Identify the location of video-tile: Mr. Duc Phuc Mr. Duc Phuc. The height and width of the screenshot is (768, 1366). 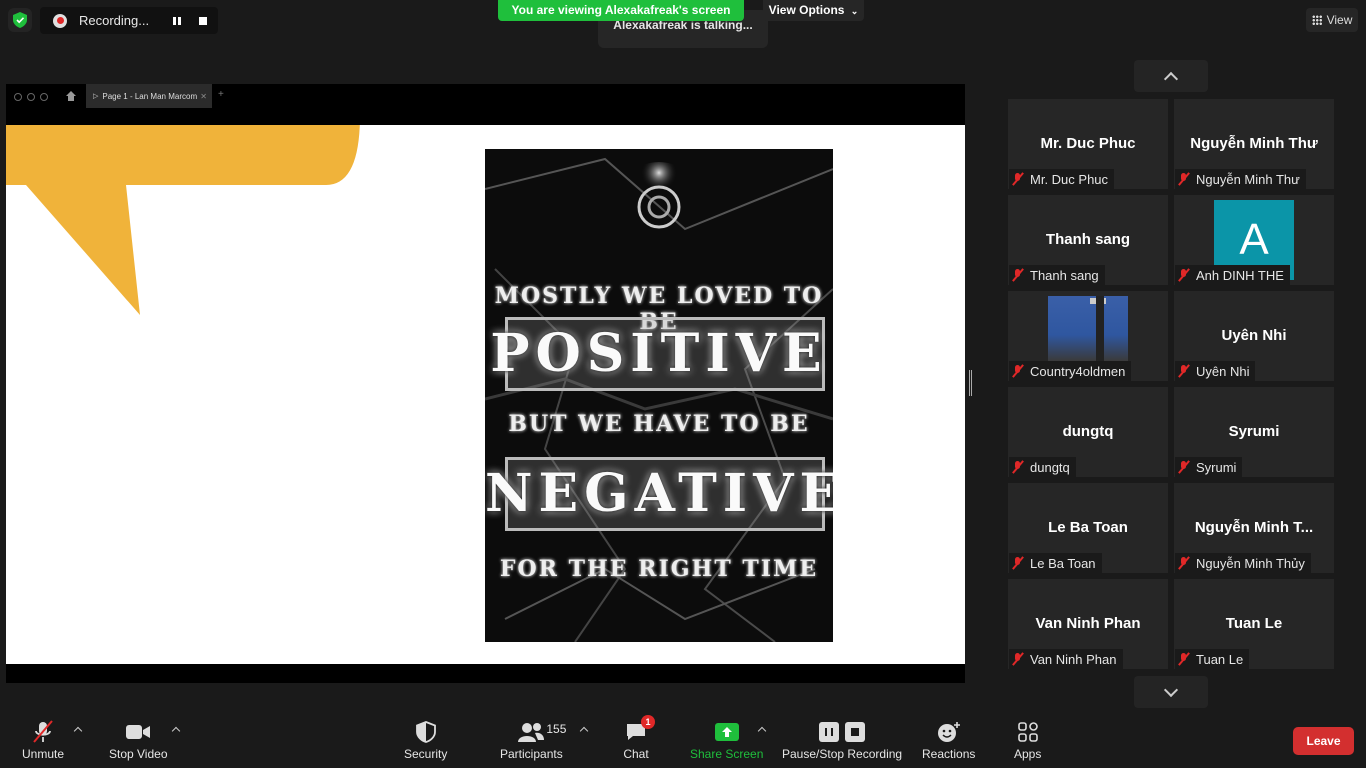
(1088, 144).